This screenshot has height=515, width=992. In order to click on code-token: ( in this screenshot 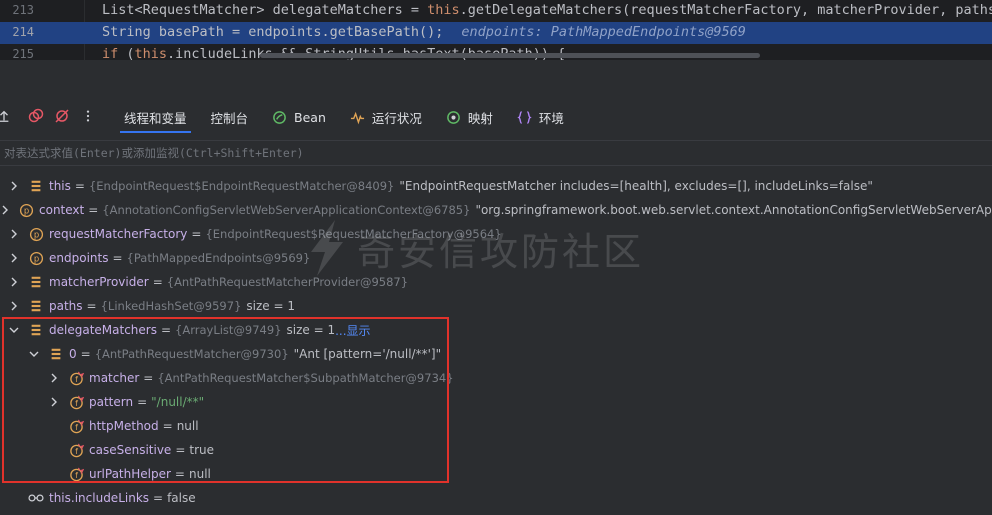, I will do `click(126, 53)`.